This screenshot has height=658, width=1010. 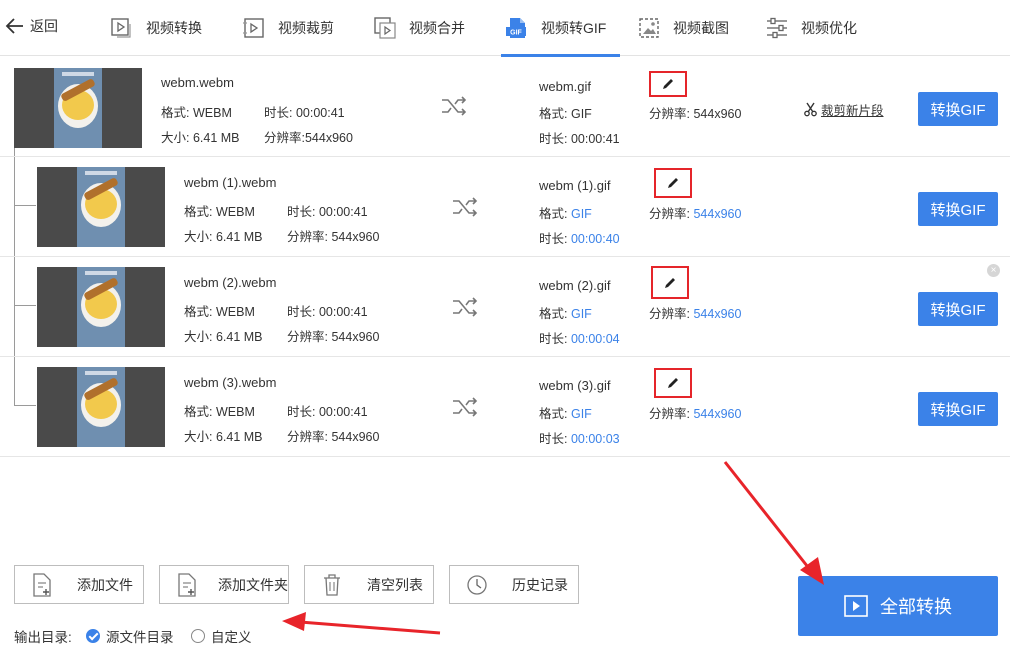 What do you see at coordinates (187, 584) in the screenshot?
I see `add-folder-icon` at bounding box center [187, 584].